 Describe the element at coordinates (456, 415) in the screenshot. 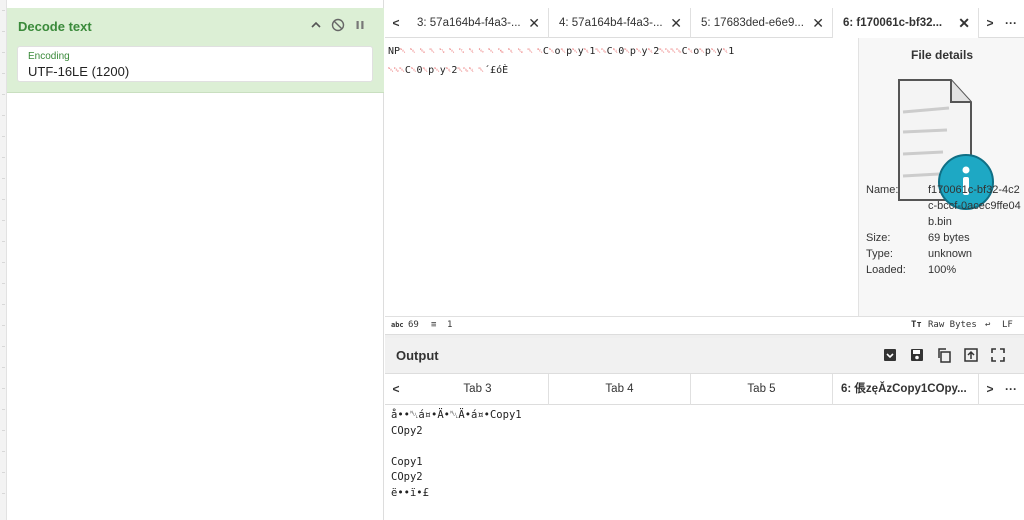

I see `output-line-1: å••␀á¤•Ä•␀Ä•á¤•Copy1` at that location.